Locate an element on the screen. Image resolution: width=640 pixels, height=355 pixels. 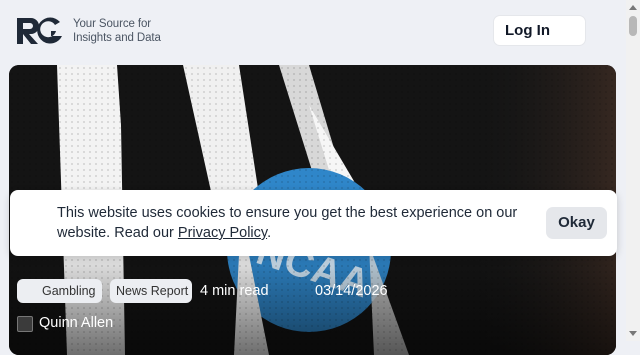
okay-button: Okay is located at coordinates (576, 223).